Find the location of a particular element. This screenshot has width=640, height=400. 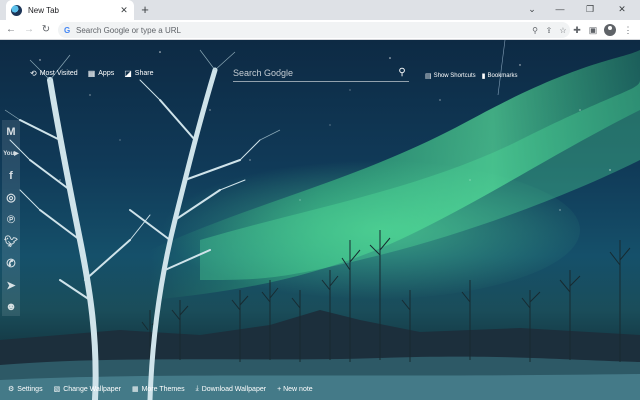

twitter-icon: 🐦︎ is located at coordinates (11, 241).